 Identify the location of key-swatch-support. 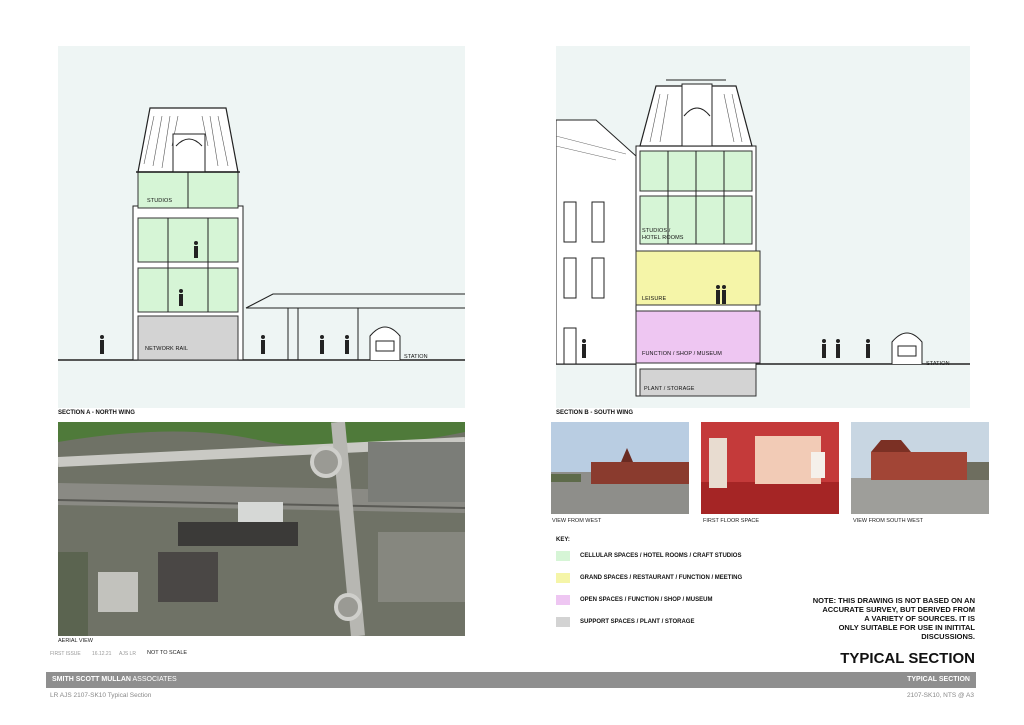
(563, 622).